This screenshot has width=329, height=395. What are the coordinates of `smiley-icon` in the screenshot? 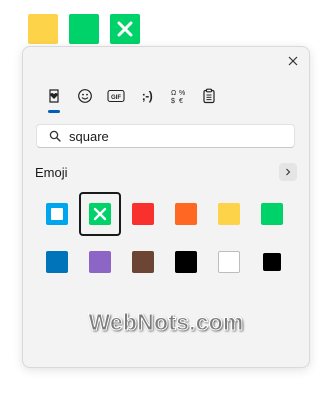 It's located at (85, 96).